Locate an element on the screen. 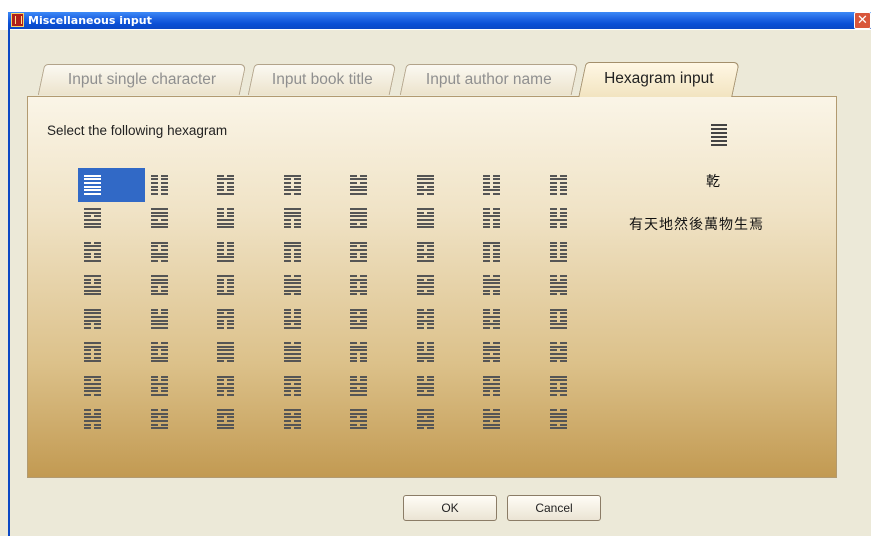 This screenshot has height=536, width=871. ok-button: OK is located at coordinates (450, 508).